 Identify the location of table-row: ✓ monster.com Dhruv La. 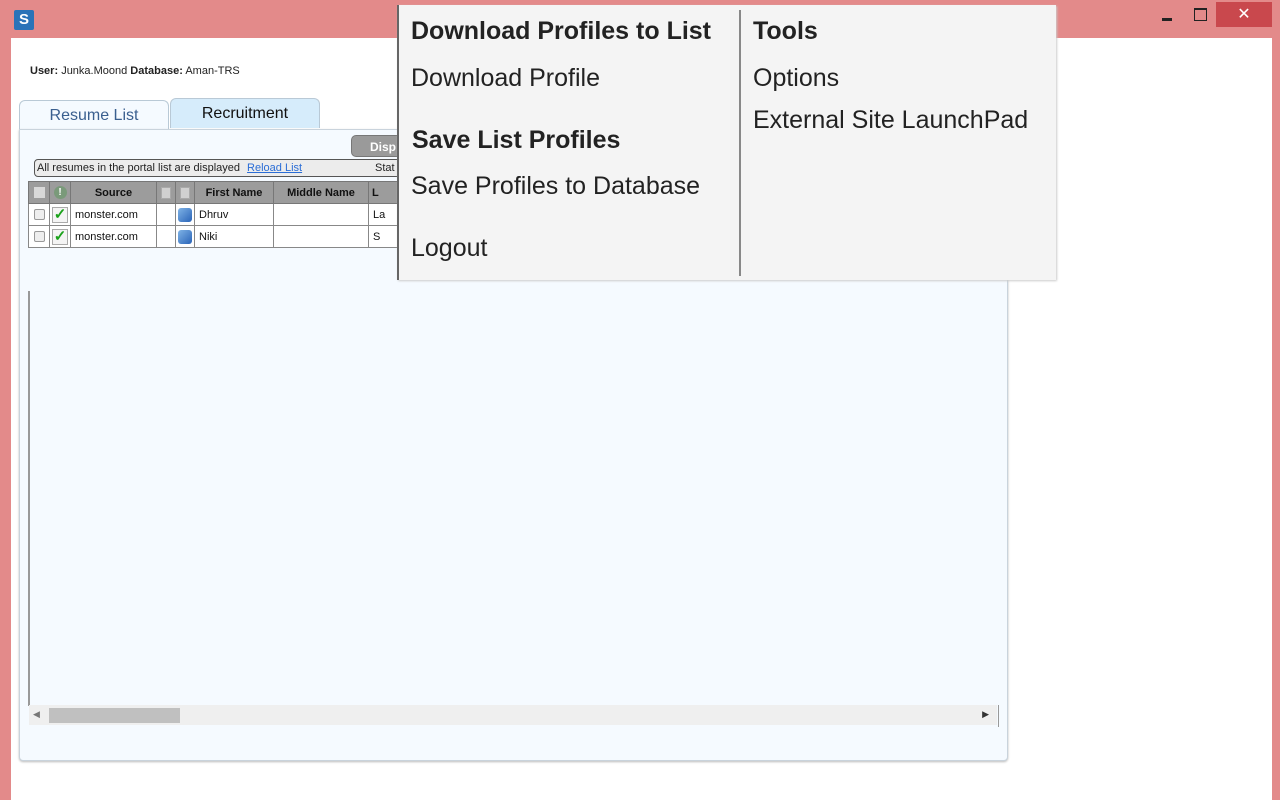
(218, 214).